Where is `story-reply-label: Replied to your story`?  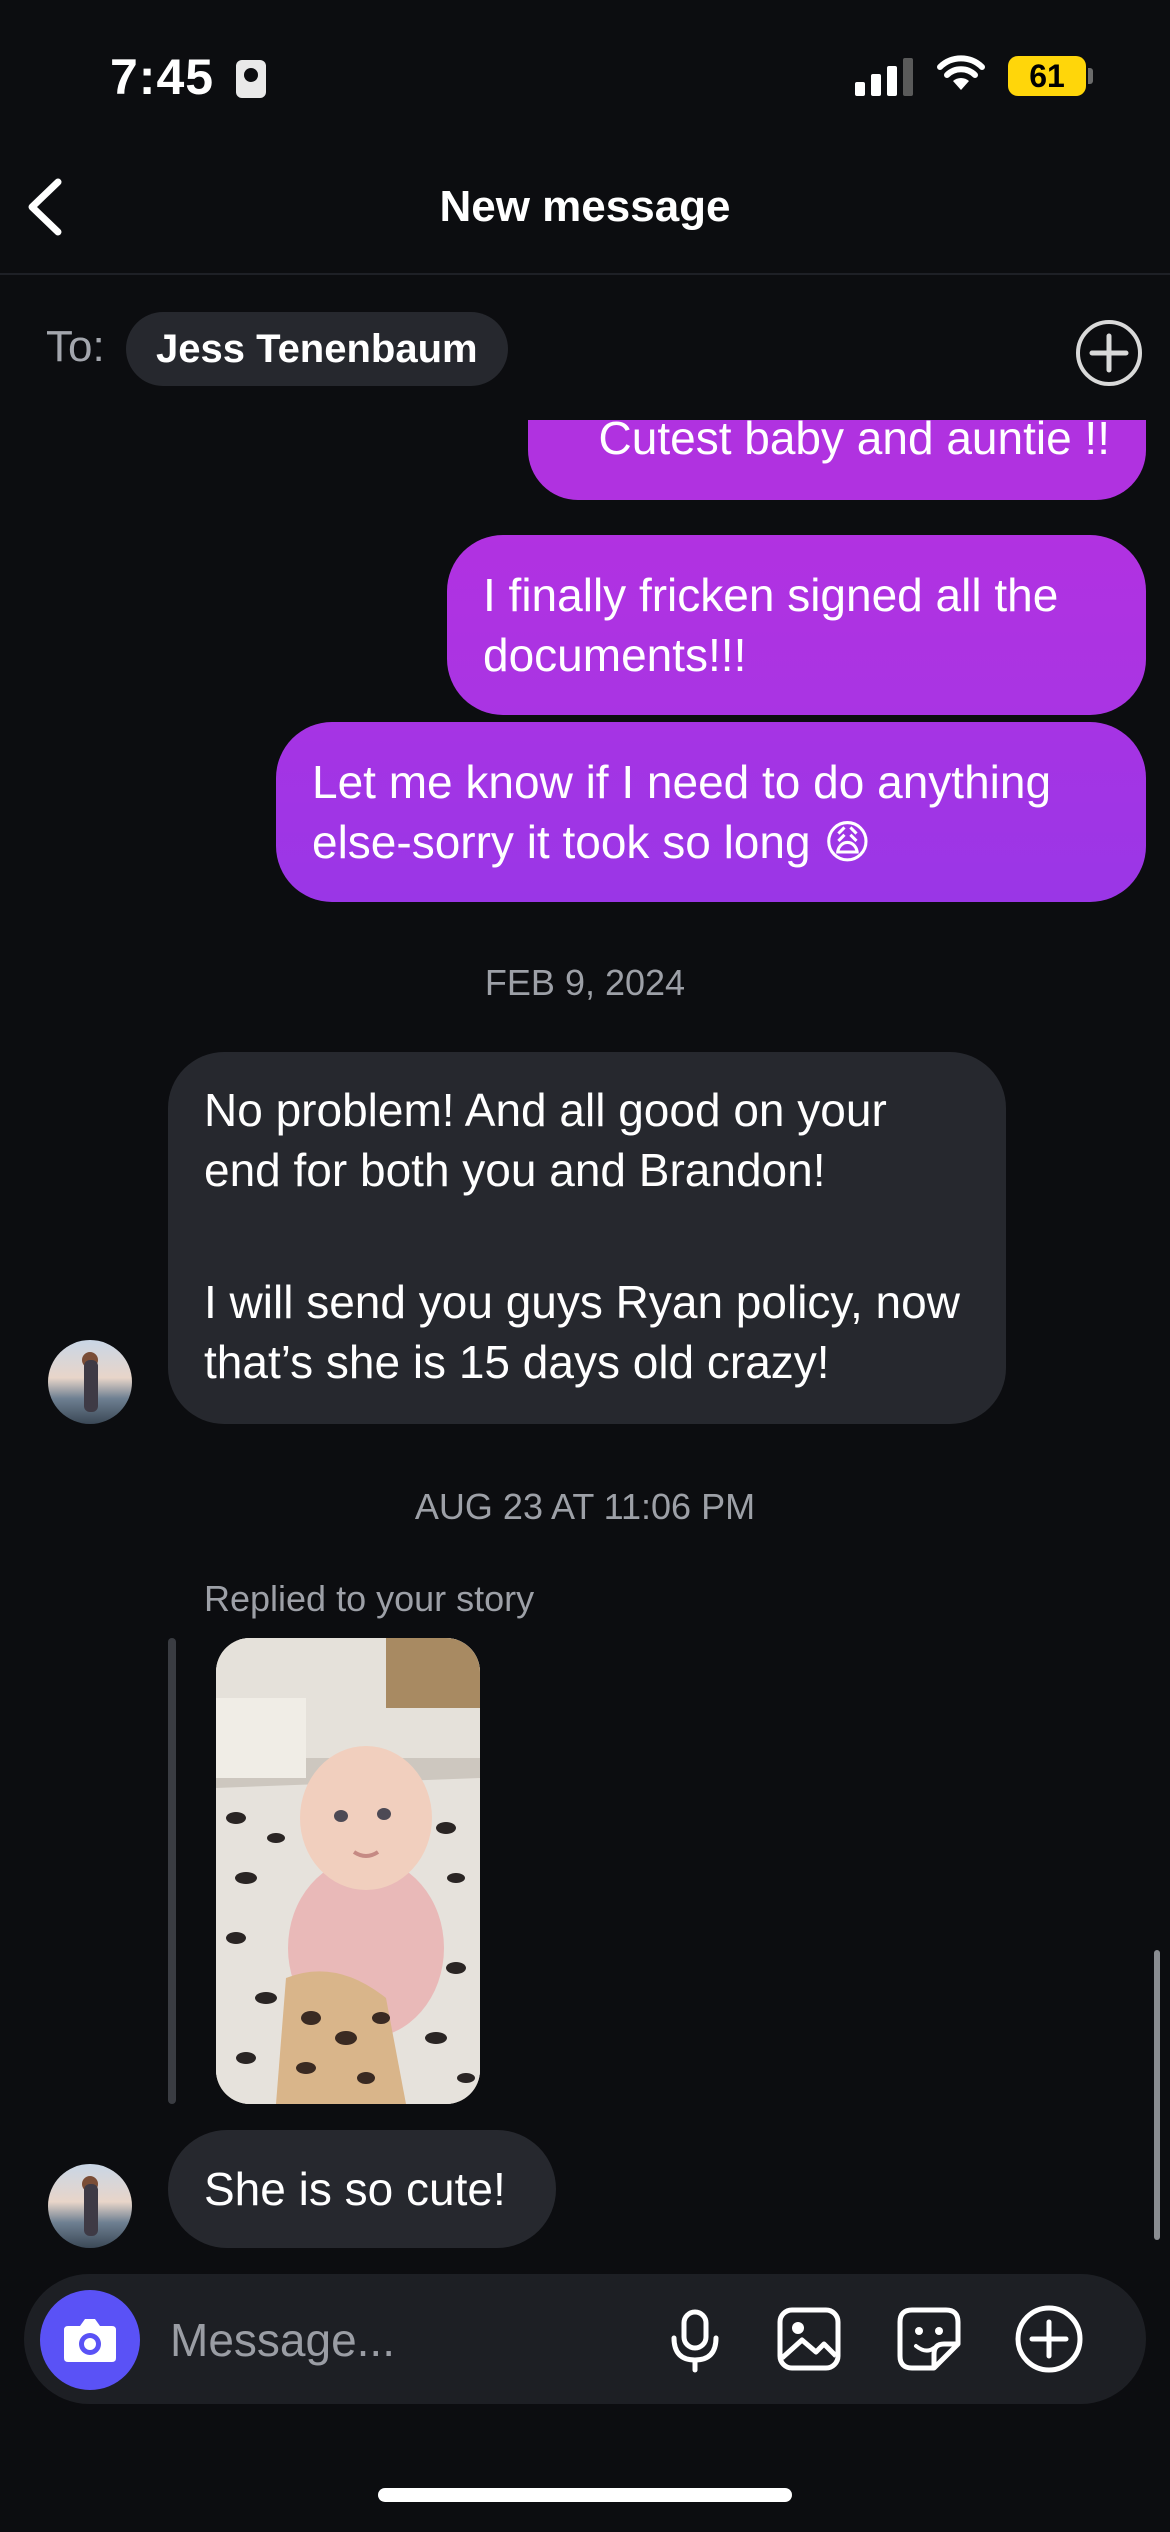 story-reply-label: Replied to your story is located at coordinates (369, 1598).